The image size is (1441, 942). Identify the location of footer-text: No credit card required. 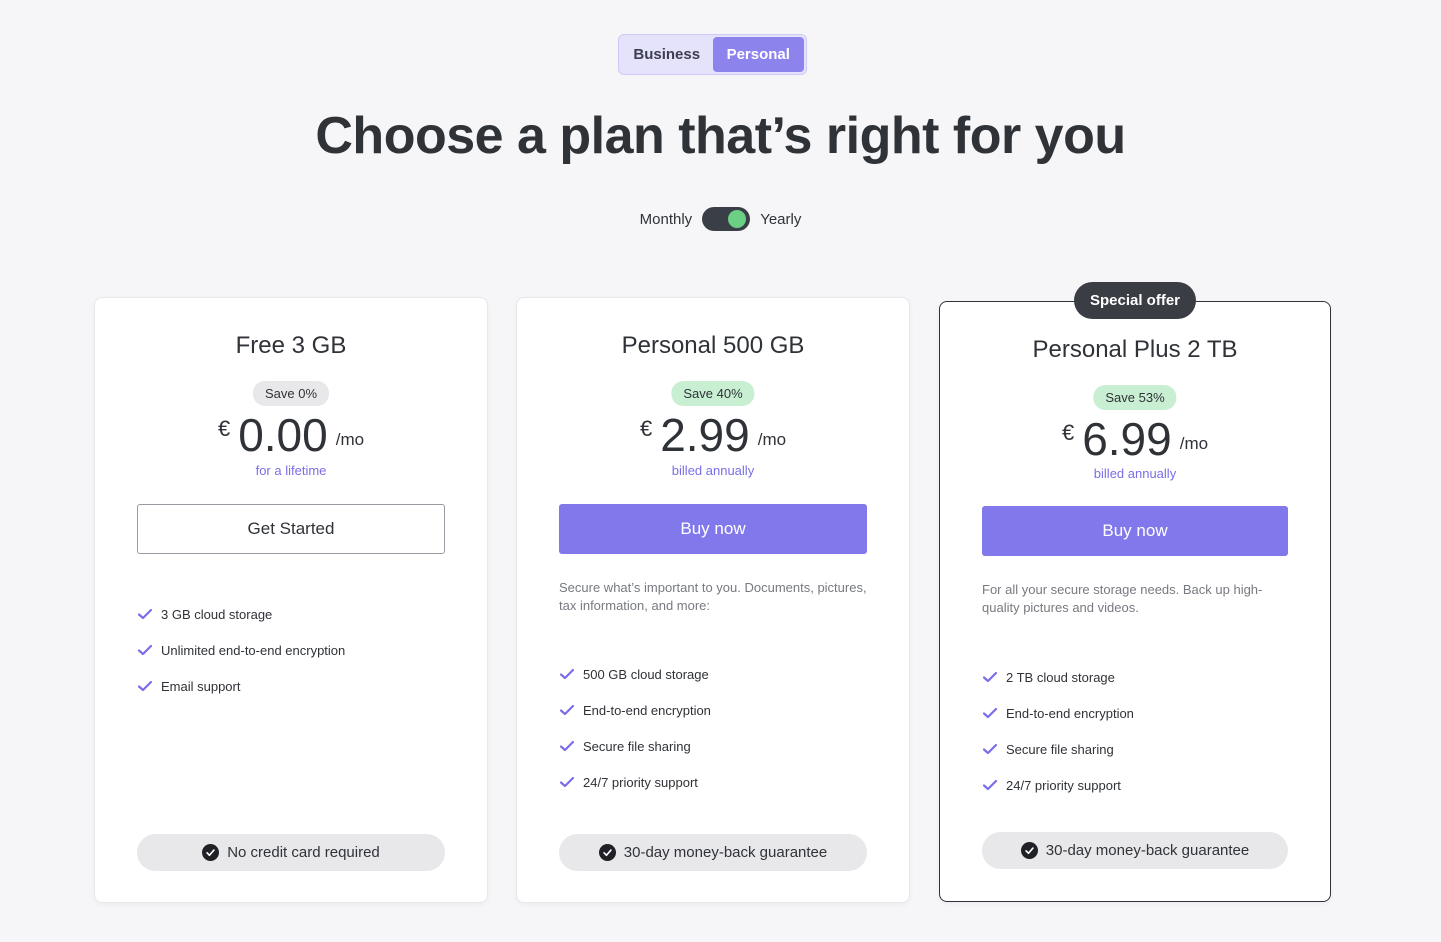
(303, 852).